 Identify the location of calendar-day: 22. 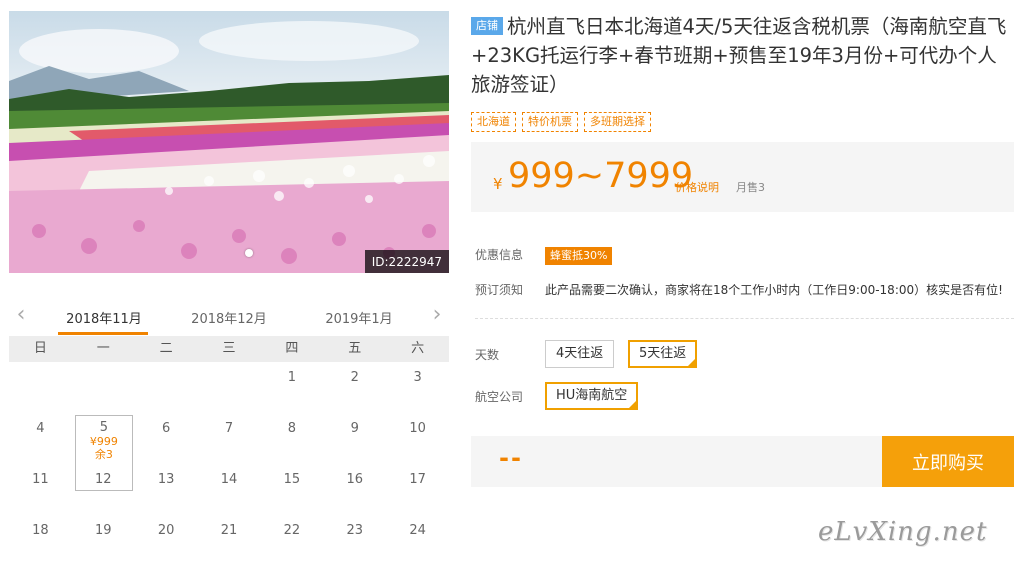
(291, 540).